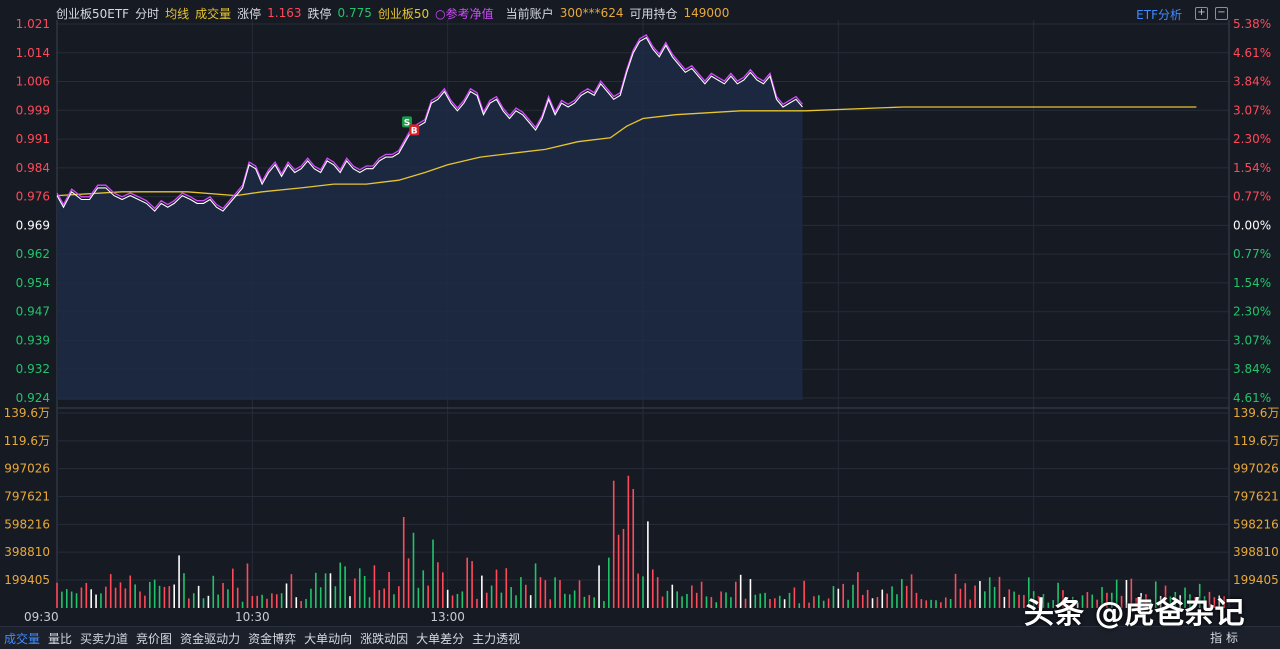 This screenshot has width=1280, height=649. I want to click on volume-axis-label: 797621, so click(27, 497).